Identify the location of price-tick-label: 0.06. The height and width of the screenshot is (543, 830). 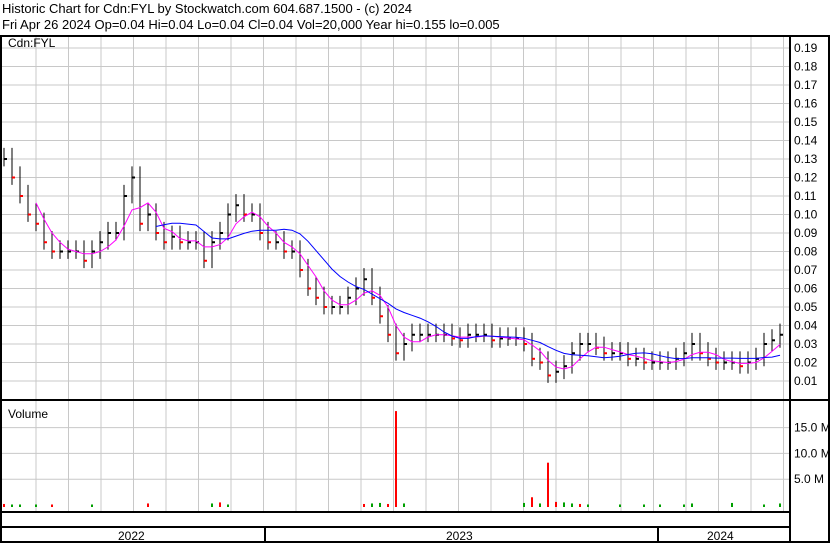
(806, 289).